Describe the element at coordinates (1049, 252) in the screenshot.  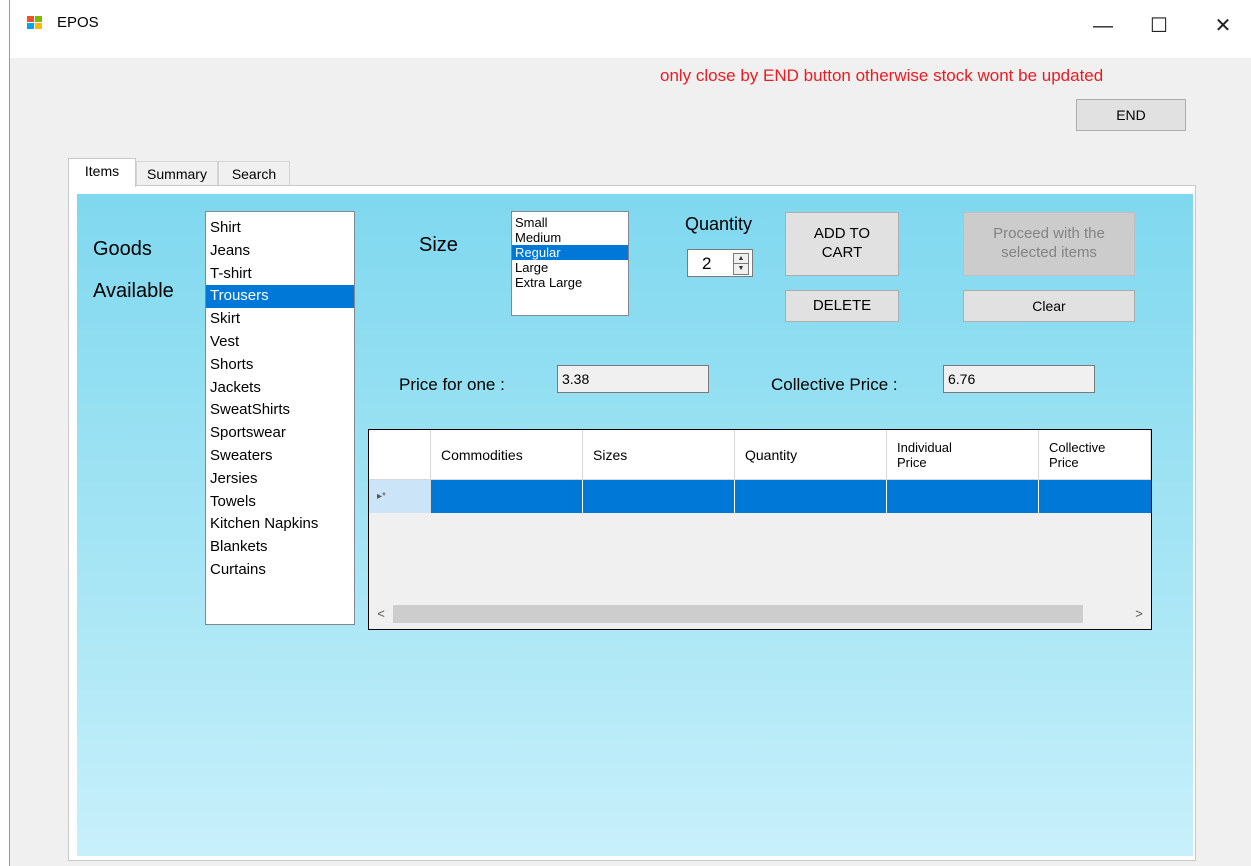
I see `proceed-label-line2: selected items` at that location.